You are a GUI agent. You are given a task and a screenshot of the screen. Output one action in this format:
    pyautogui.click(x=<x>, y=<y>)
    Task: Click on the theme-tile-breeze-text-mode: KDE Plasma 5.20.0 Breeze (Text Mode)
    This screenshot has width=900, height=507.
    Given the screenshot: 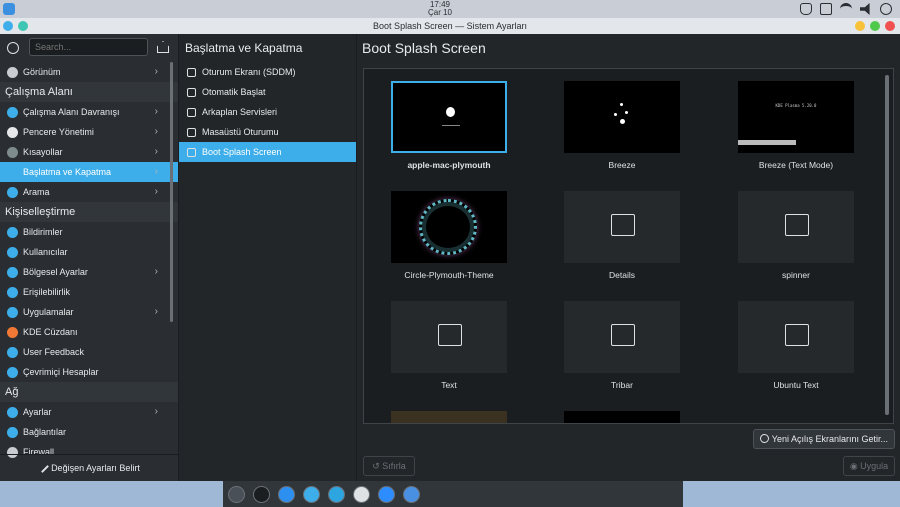 What is the action you would take?
    pyautogui.click(x=796, y=125)
    